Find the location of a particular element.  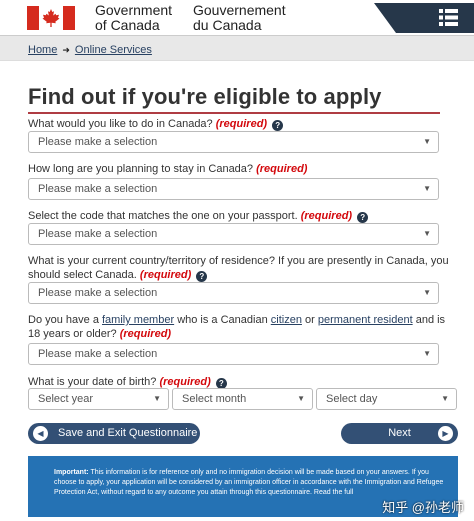

government-of-canada-wordmark: Government of Canada is located at coordinates (133, 18).